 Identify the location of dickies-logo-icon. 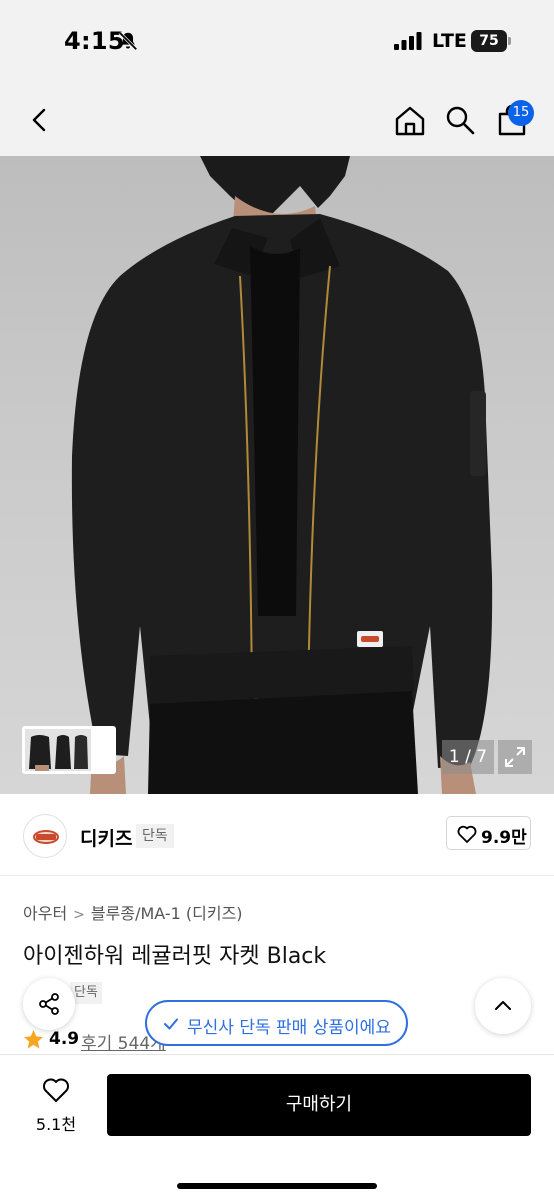
(46, 837).